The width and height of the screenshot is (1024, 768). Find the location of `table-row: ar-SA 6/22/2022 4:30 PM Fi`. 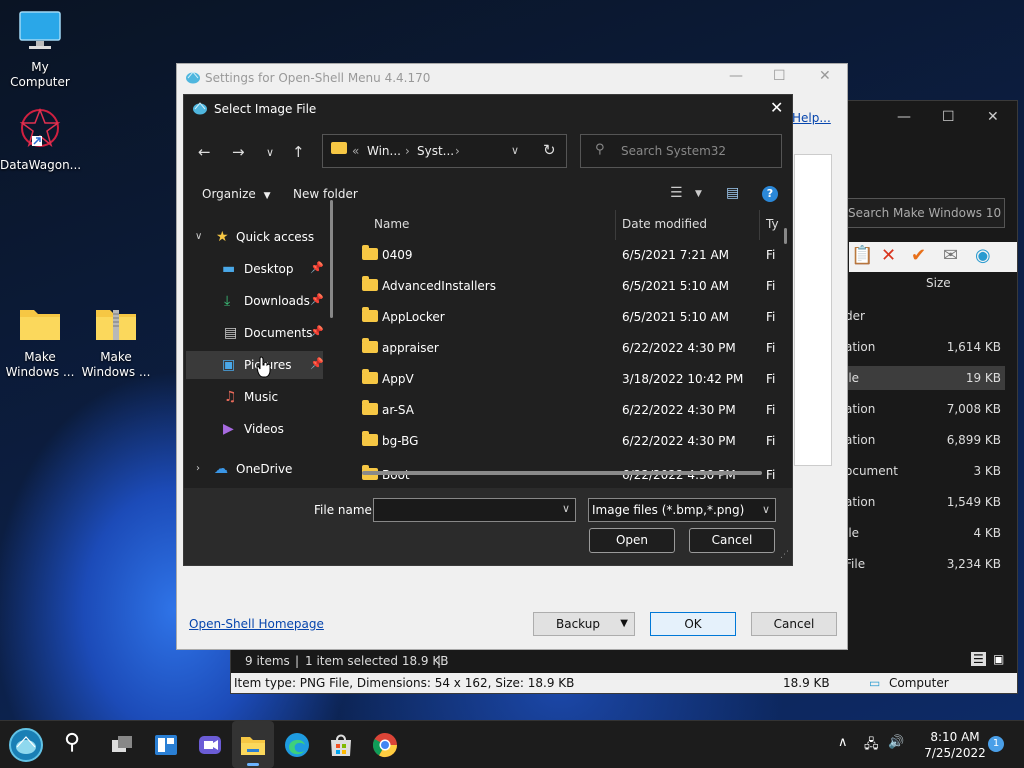

table-row: ar-SA 6/22/2022 4:30 PM Fi is located at coordinates (562, 410).